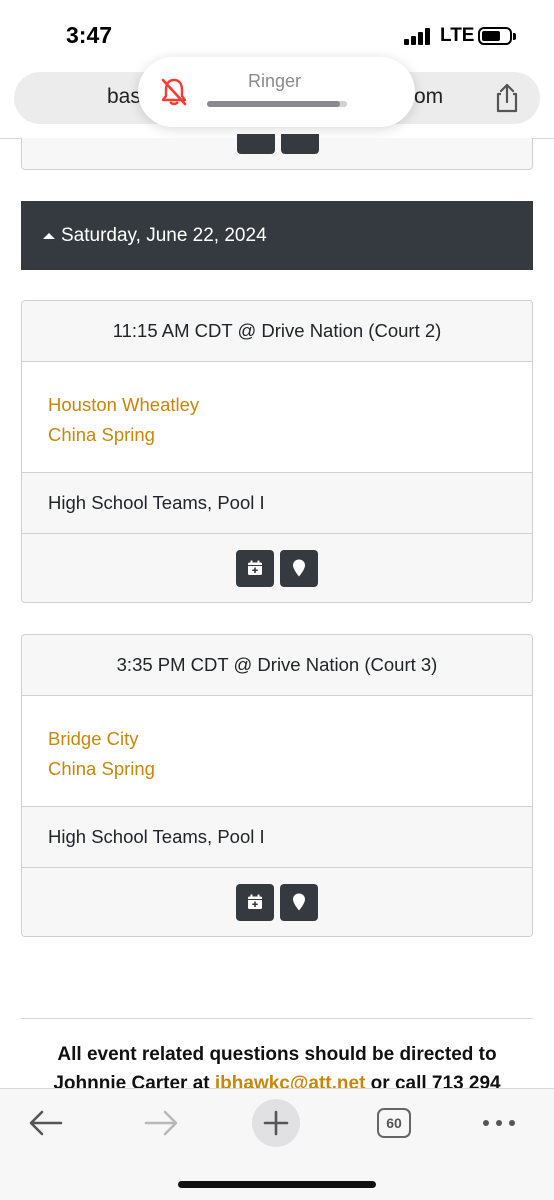 The height and width of the screenshot is (1200, 554). I want to click on more-menu-button, so click(499, 1123).